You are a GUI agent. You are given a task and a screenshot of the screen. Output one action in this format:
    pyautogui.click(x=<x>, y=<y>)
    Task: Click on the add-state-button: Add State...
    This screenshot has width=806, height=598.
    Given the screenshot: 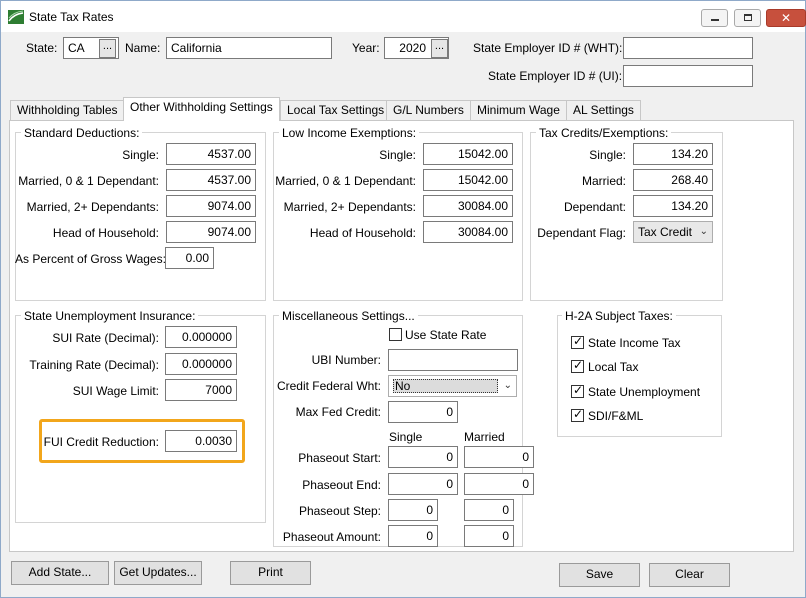 What is the action you would take?
    pyautogui.click(x=60, y=573)
    